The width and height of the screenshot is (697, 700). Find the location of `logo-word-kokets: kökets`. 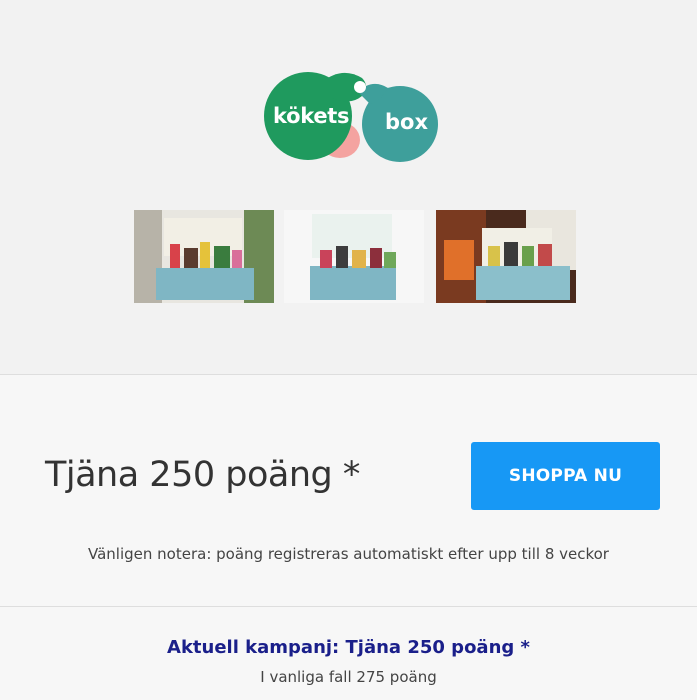

logo-word-kokets: kökets is located at coordinates (311, 116).